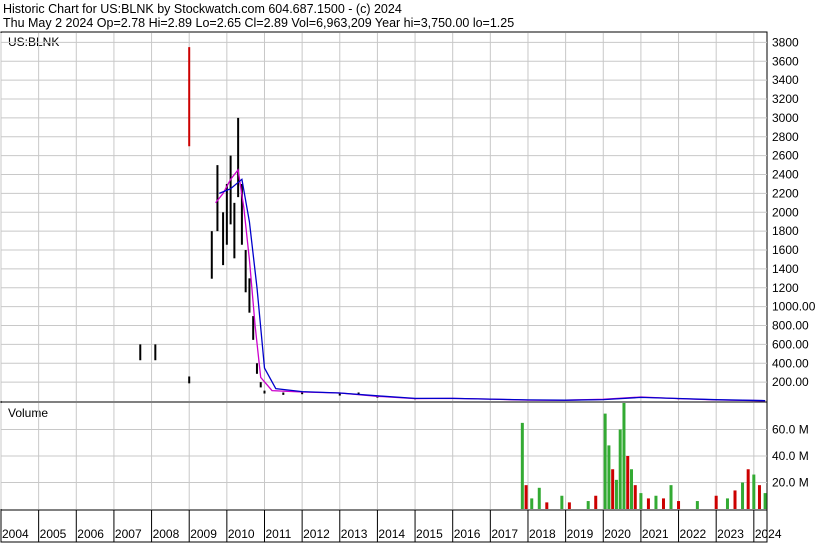 Image resolution: width=830 pixels, height=543 pixels. What do you see at coordinates (542, 534) in the screenshot?
I see `year-label: 2018` at bounding box center [542, 534].